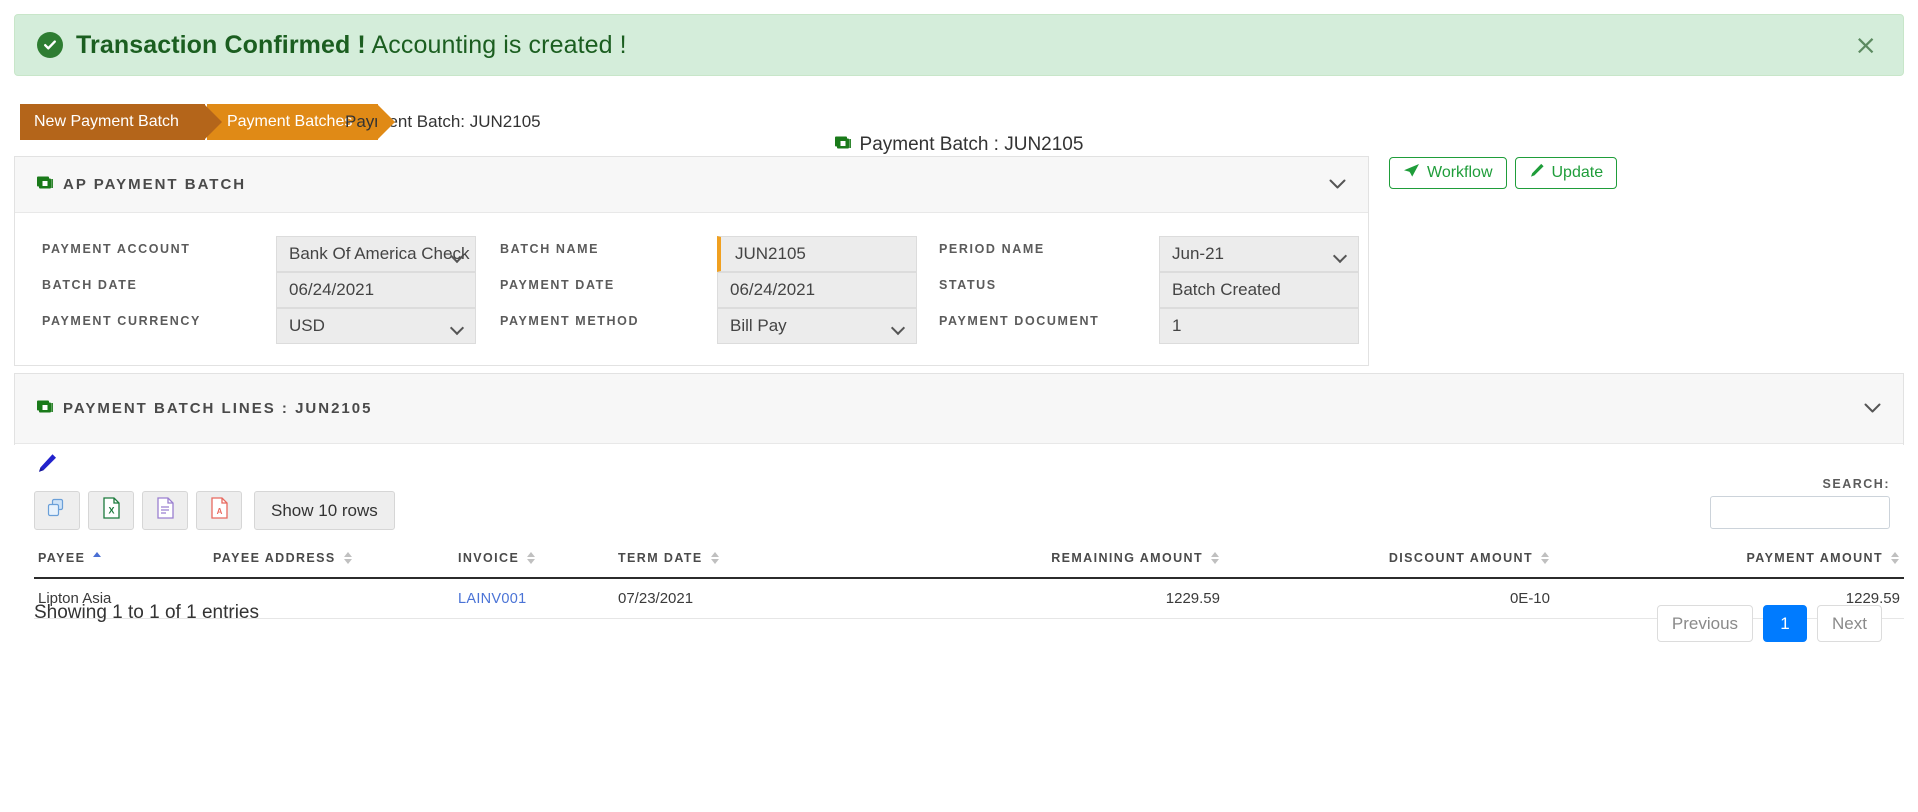  I want to click on page-title: Payment Batch : JUN2105, so click(959, 145).